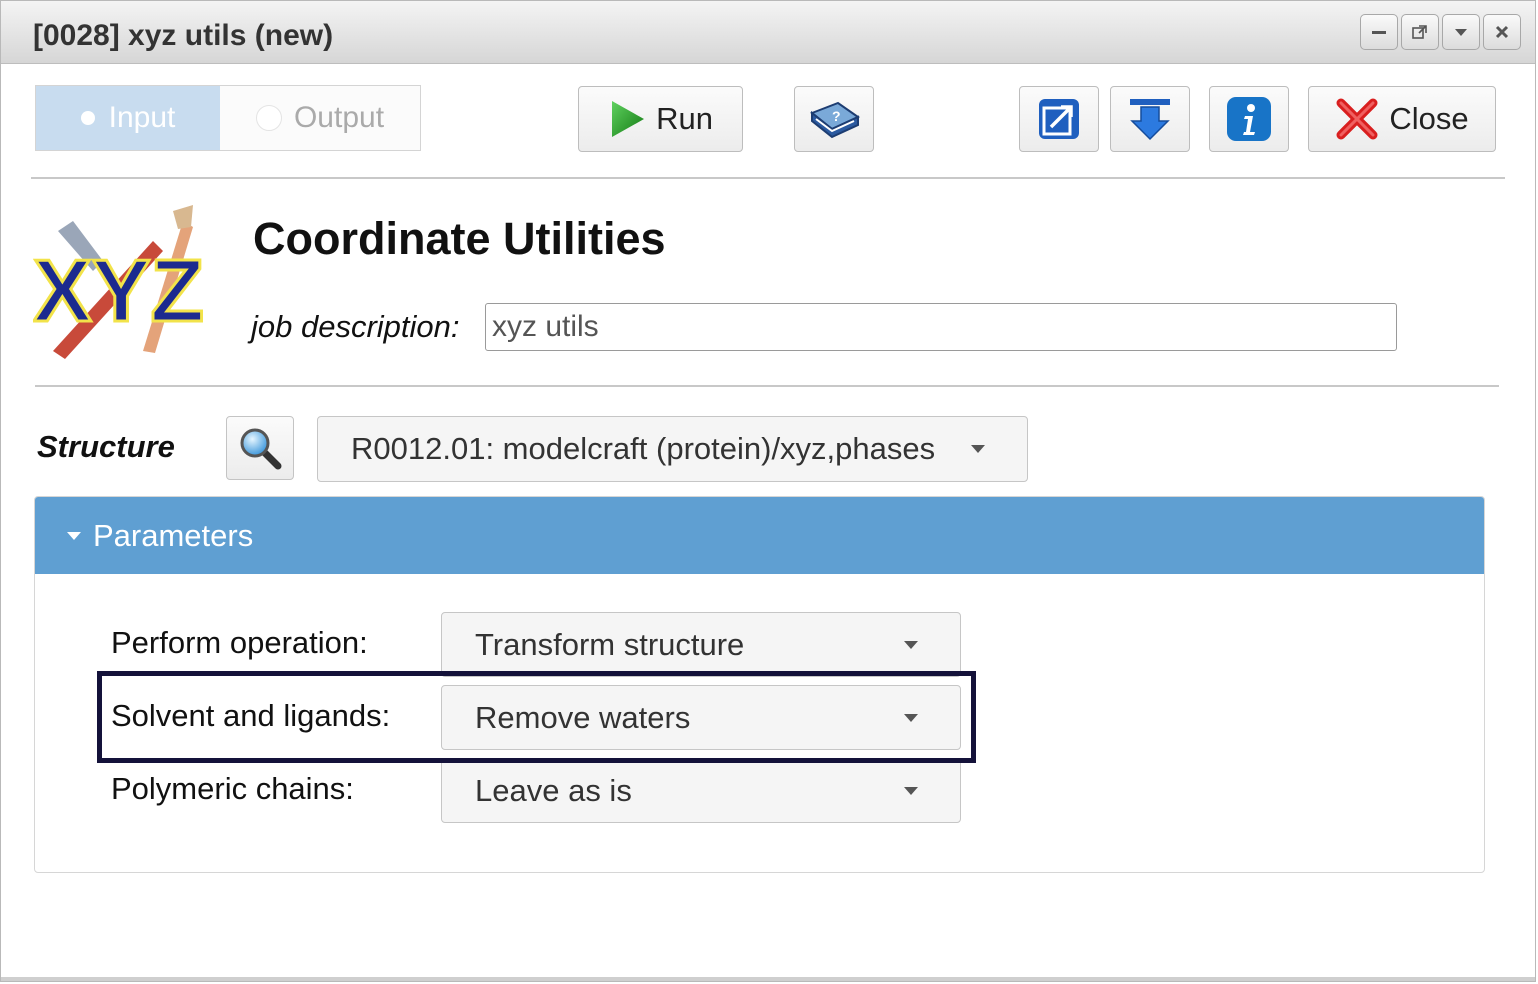 The image size is (1538, 984). I want to click on polymeric-chains-select: Leave as is, so click(701, 790).